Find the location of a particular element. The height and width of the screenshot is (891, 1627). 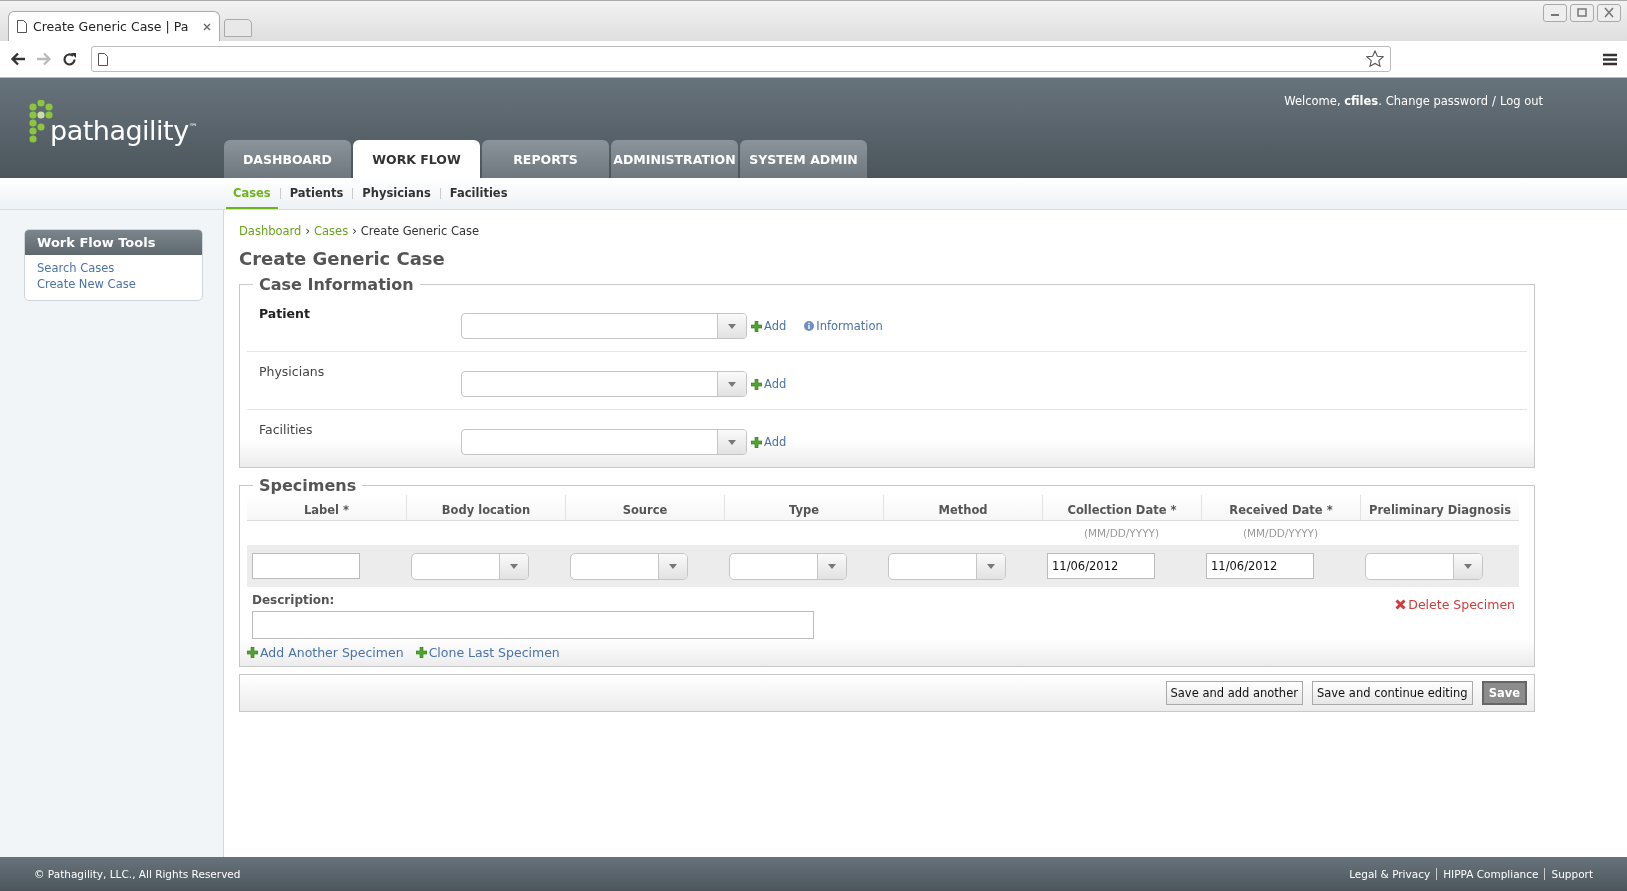

logout-link: Log out is located at coordinates (1521, 101).